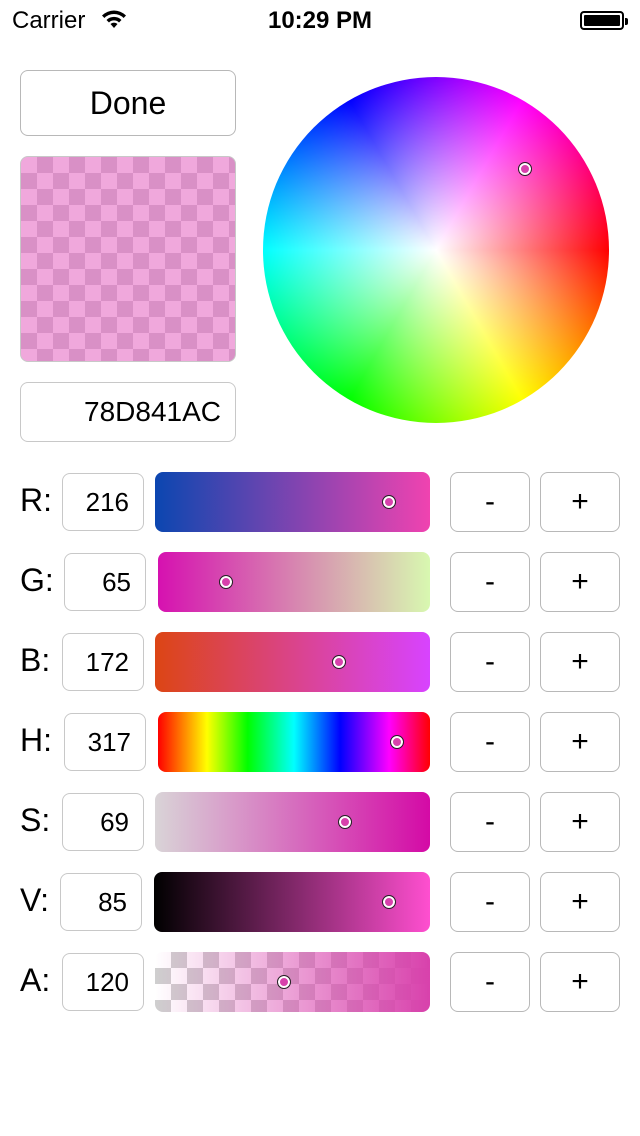 The width and height of the screenshot is (640, 1136). Describe the element at coordinates (103, 502) in the screenshot. I see `red-value-input: 216` at that location.